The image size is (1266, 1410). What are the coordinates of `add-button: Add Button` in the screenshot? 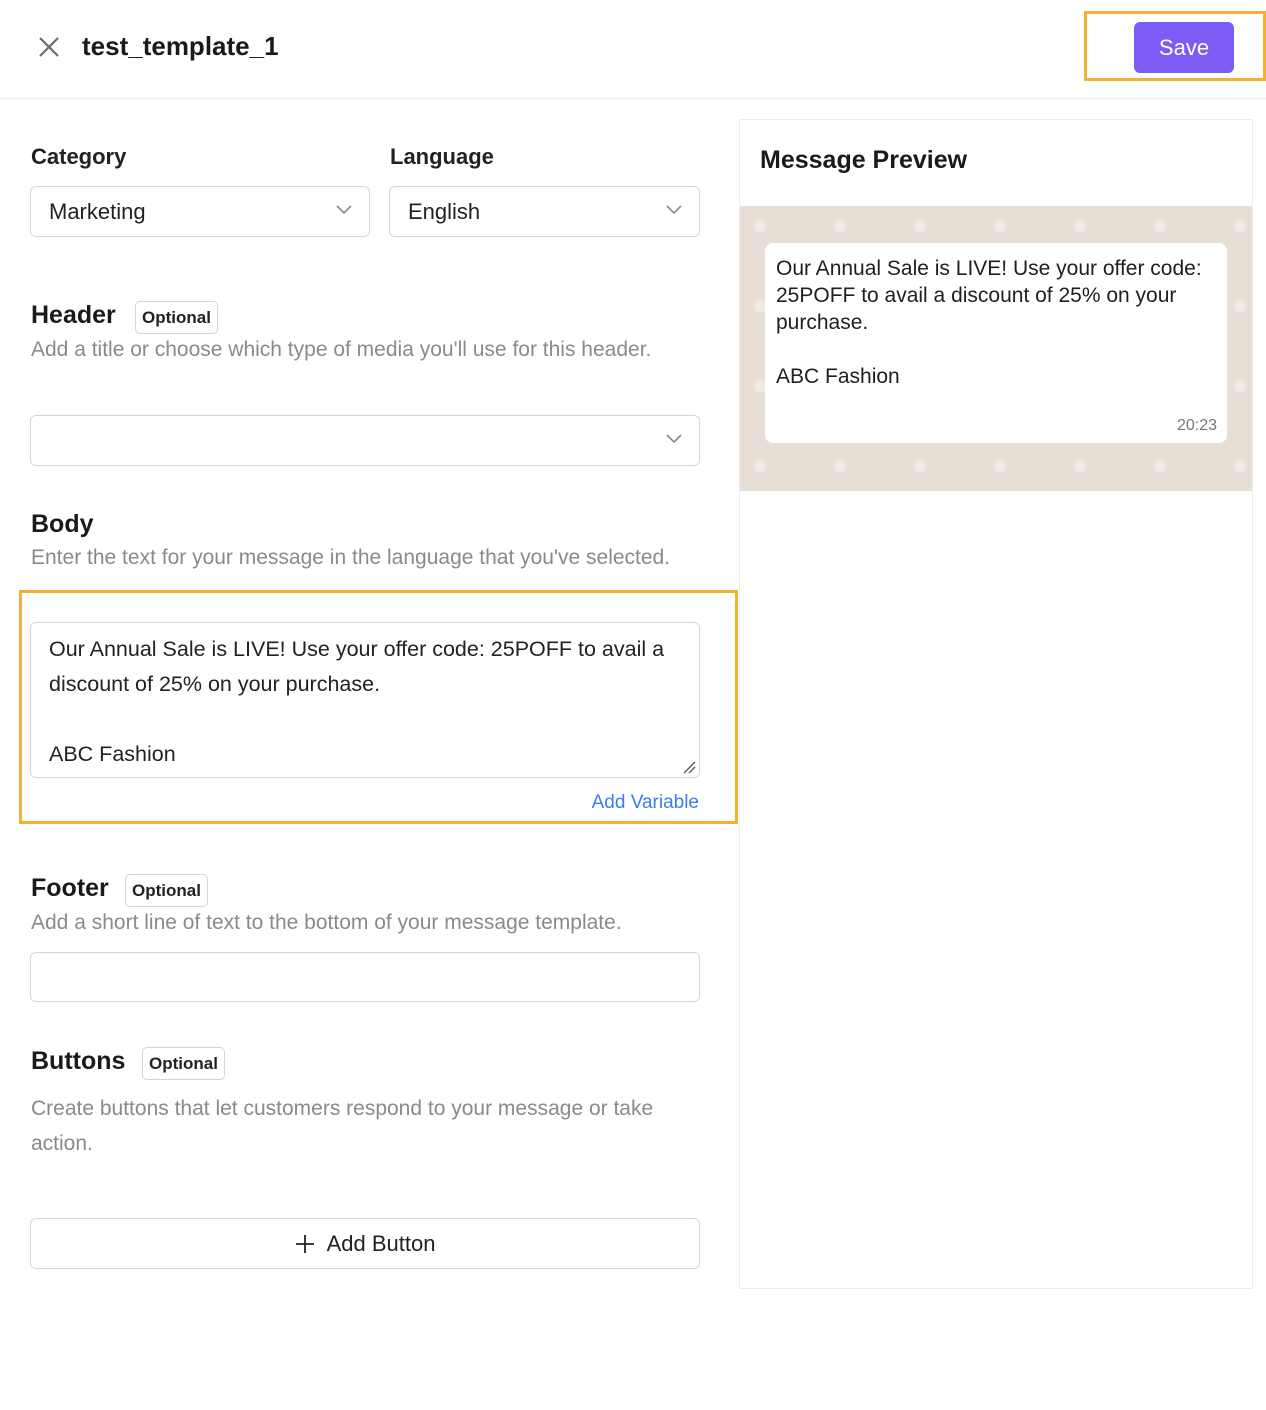 It's located at (365, 1243).